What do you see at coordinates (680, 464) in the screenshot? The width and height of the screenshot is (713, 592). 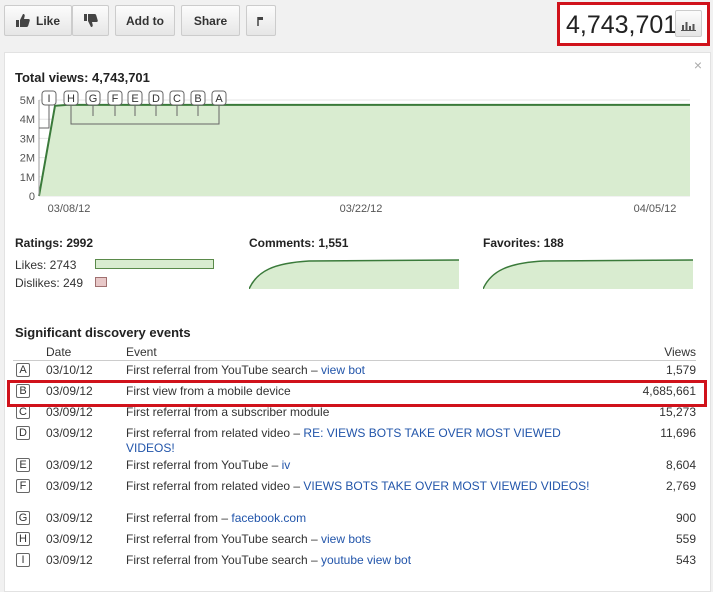 I see `event-views: 8,604` at bounding box center [680, 464].